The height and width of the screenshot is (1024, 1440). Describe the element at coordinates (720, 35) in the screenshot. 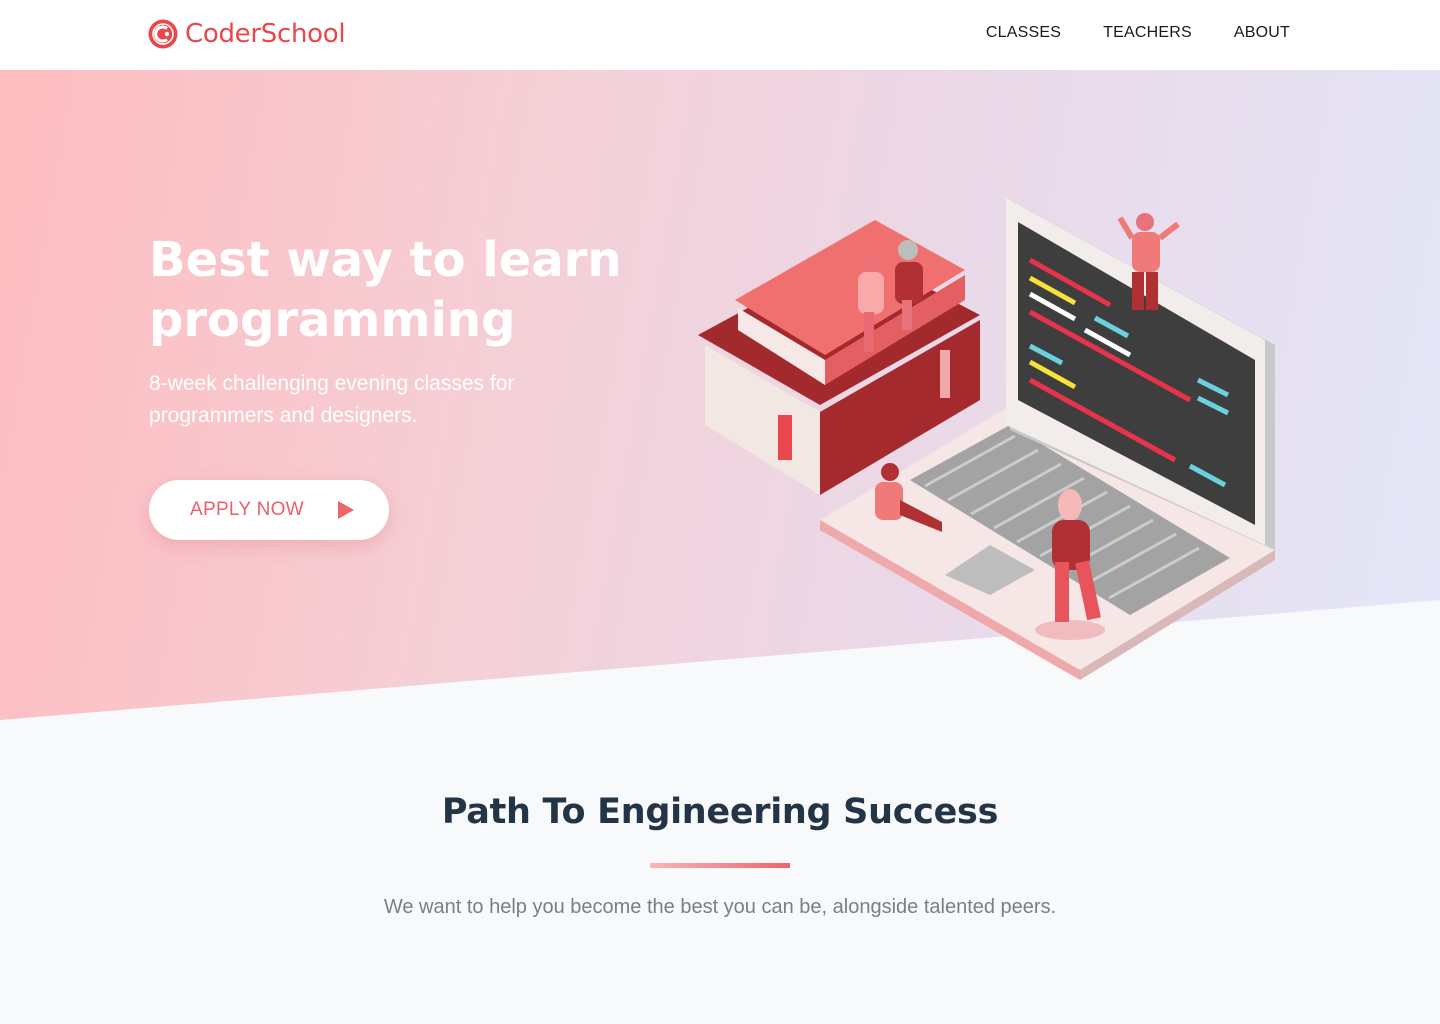

I see `site-header: CoderSchool CLASSES TEACHERS ABOUT` at that location.